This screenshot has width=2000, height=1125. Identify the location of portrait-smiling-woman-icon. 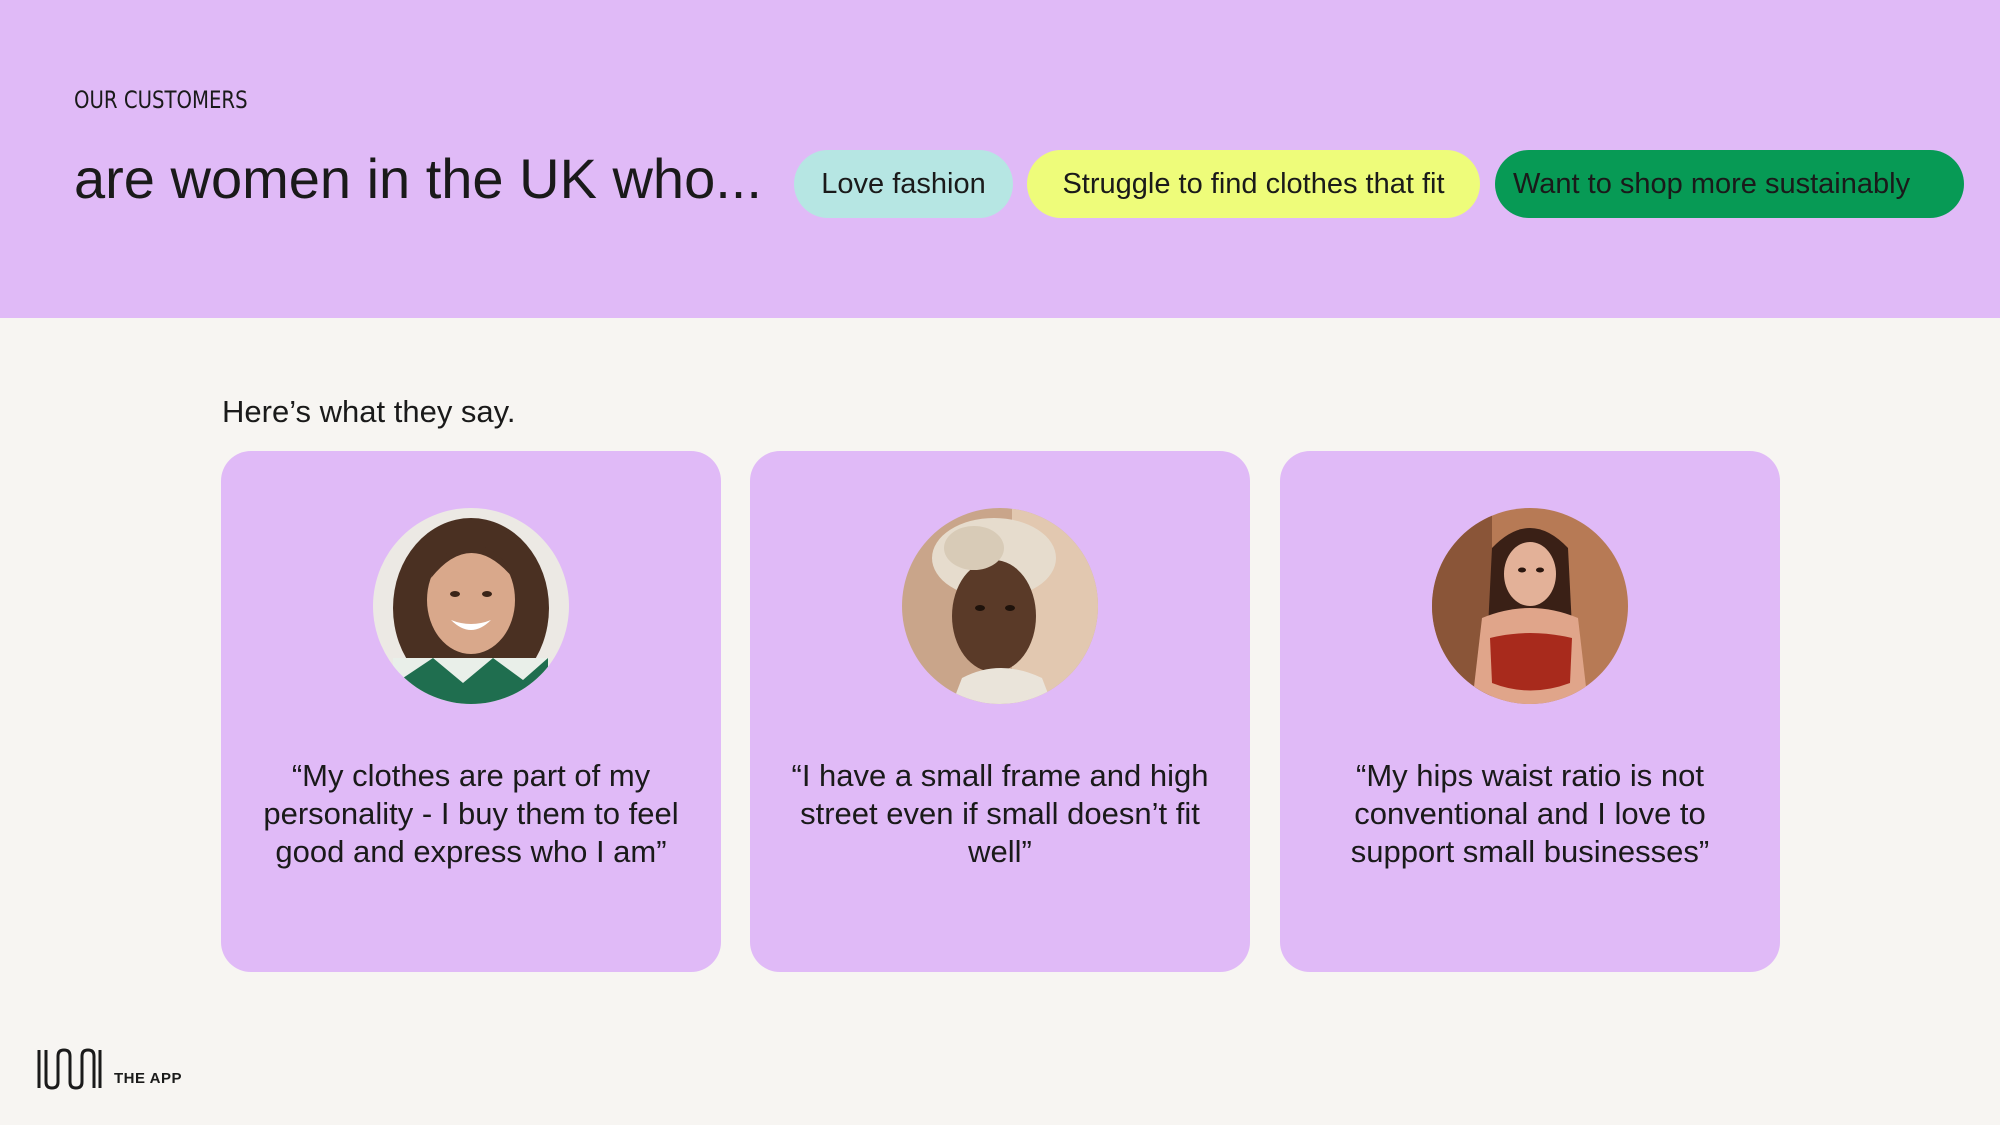
(471, 606).